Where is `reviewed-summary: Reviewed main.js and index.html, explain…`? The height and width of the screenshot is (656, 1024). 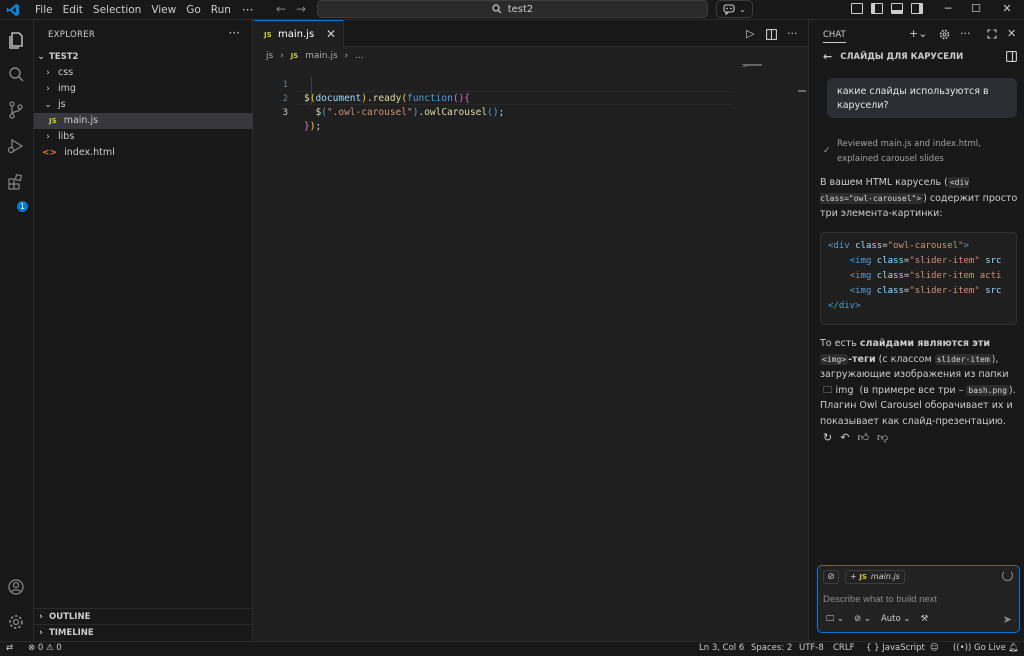
reviewed-summary: Reviewed main.js and index.html, explain… is located at coordinates (927, 152).